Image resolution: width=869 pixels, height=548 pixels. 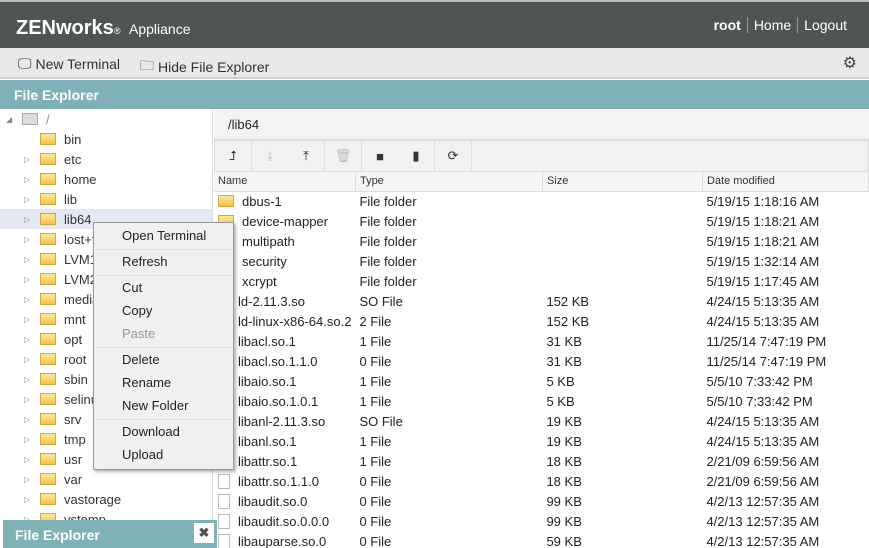 What do you see at coordinates (380, 156) in the screenshot?
I see `new-folder-icon: ■` at bounding box center [380, 156].